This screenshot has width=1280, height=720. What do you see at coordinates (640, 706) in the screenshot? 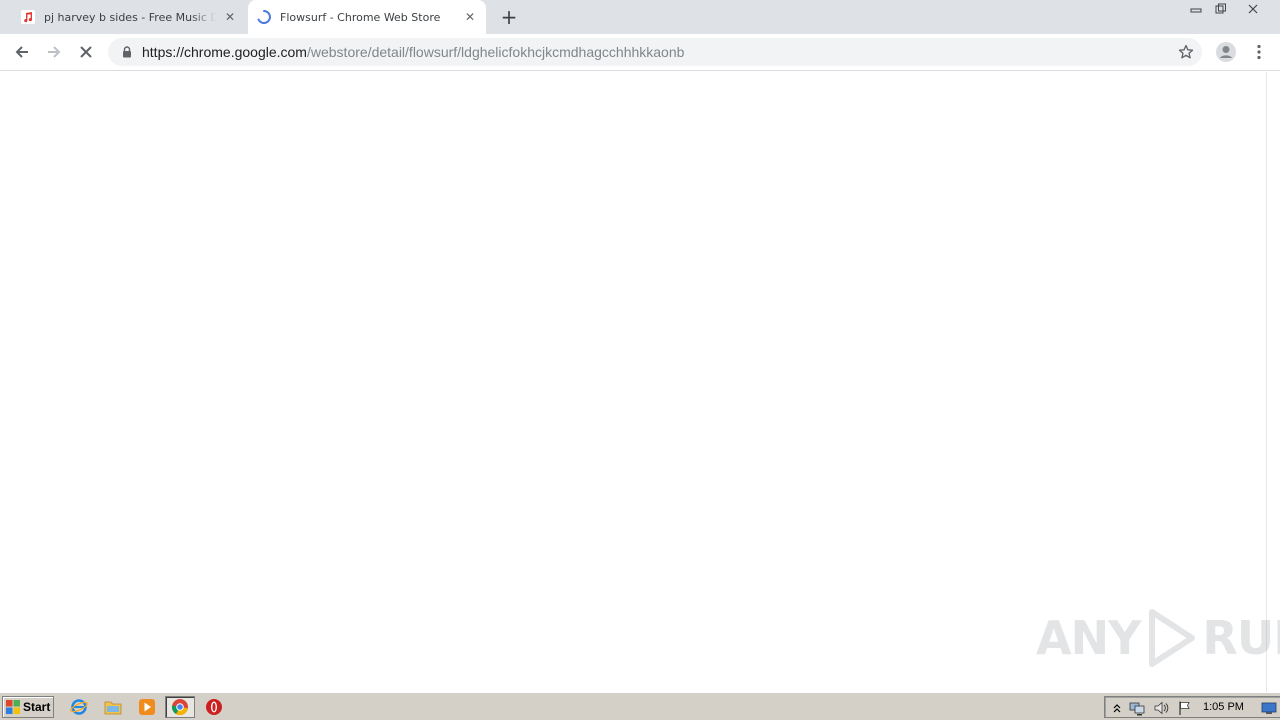
I see `windows-taskbar: Start 1:05 PM` at bounding box center [640, 706].